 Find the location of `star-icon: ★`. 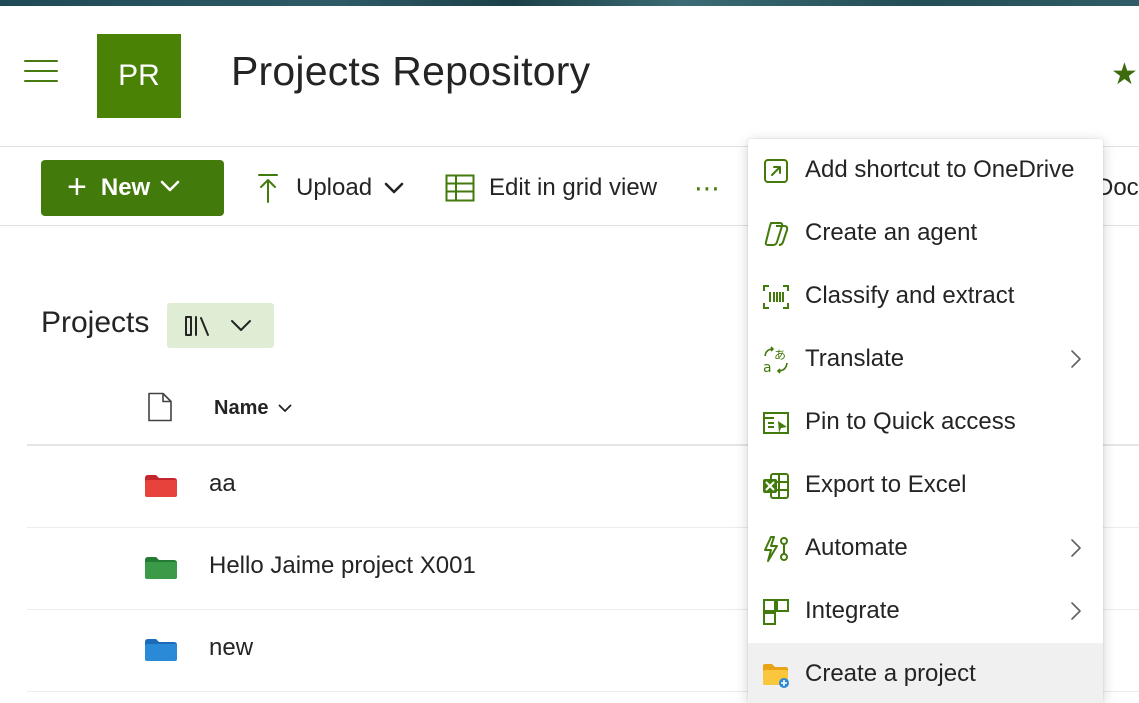

star-icon: ★ is located at coordinates (1124, 75).